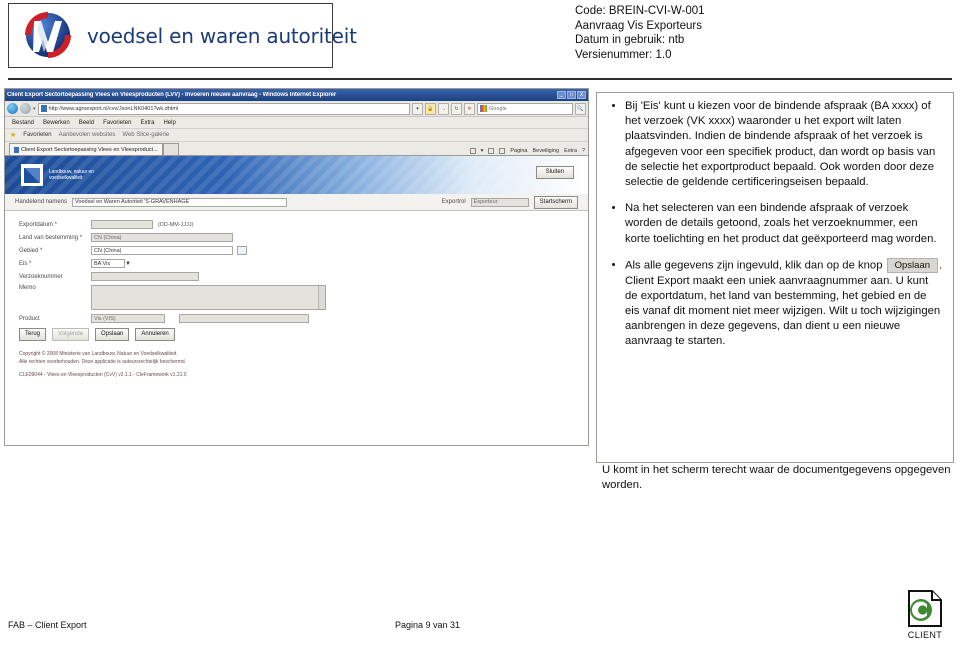 The image size is (960, 646). What do you see at coordinates (525, 108) in the screenshot?
I see `search-input: Google` at bounding box center [525, 108].